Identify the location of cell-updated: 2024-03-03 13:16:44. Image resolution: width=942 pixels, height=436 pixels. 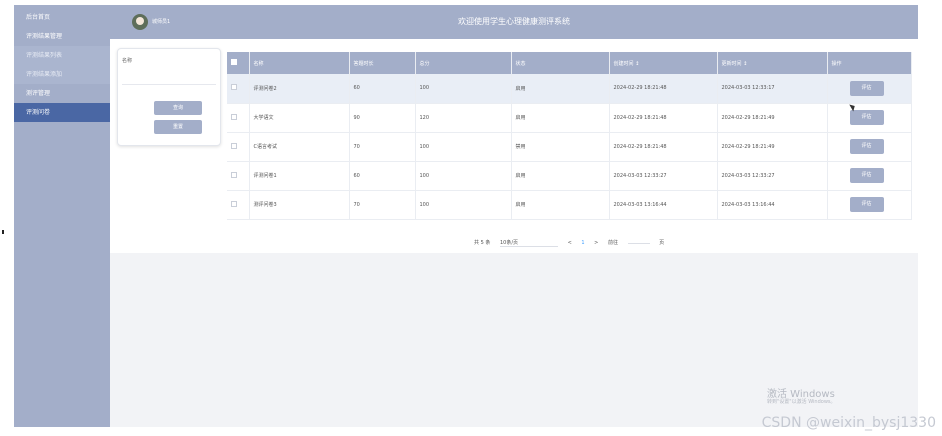
(772, 205).